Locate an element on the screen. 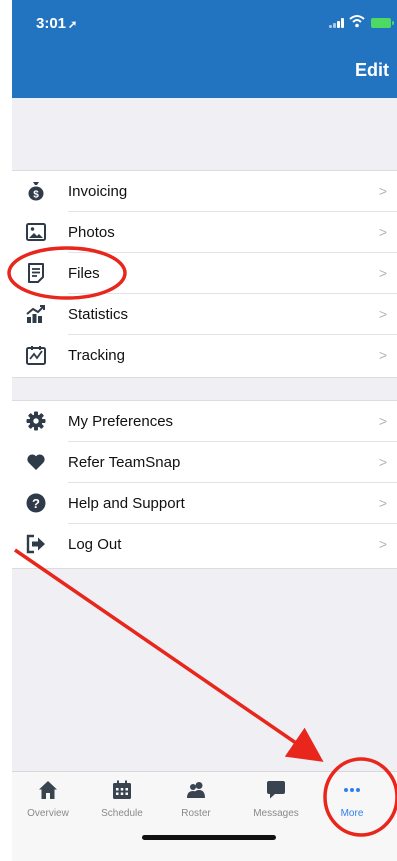 The width and height of the screenshot is (397, 861). tab-messages: Messages is located at coordinates (276, 805).